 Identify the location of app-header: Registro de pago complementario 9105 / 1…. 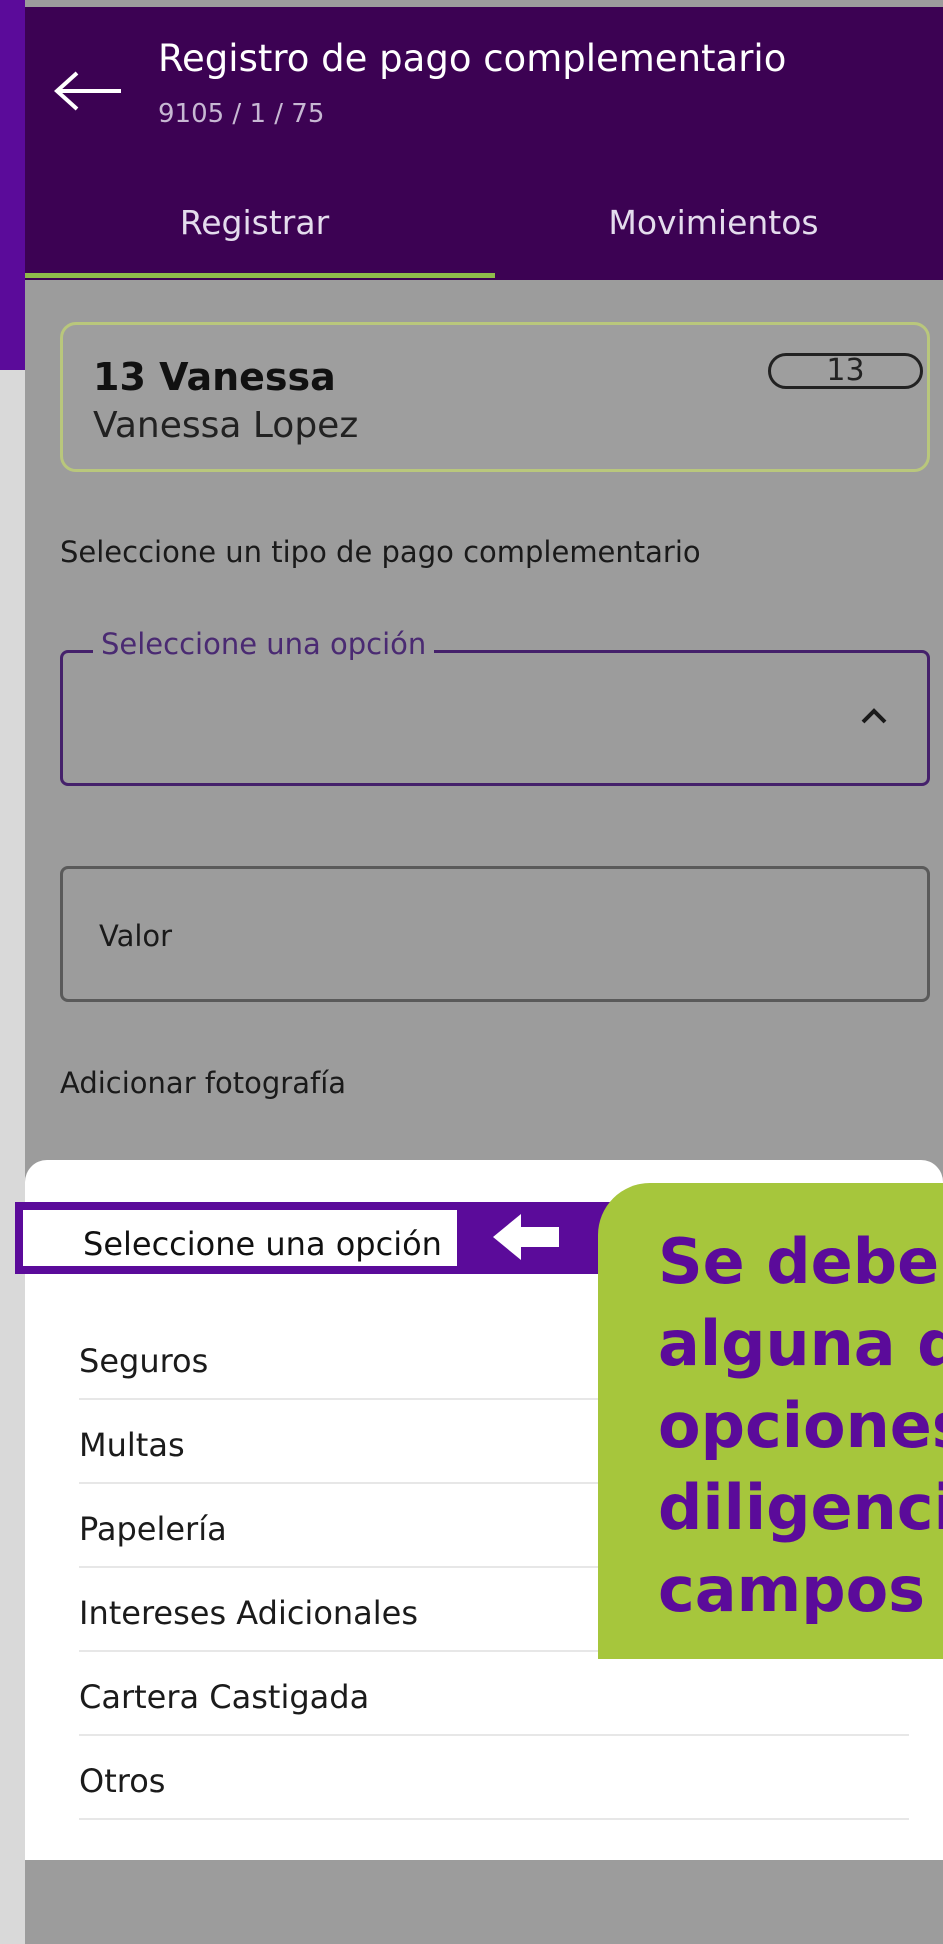
(484, 143).